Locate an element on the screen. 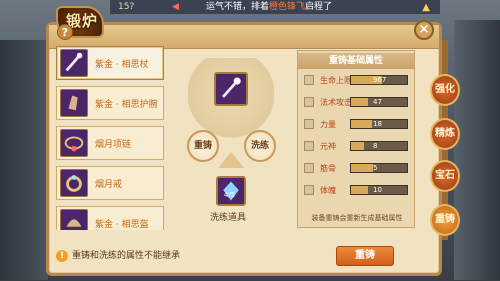 This screenshot has height=281, width=500. attribute-note: 装备重铸会重新生成基础属性 is located at coordinates (357, 218).